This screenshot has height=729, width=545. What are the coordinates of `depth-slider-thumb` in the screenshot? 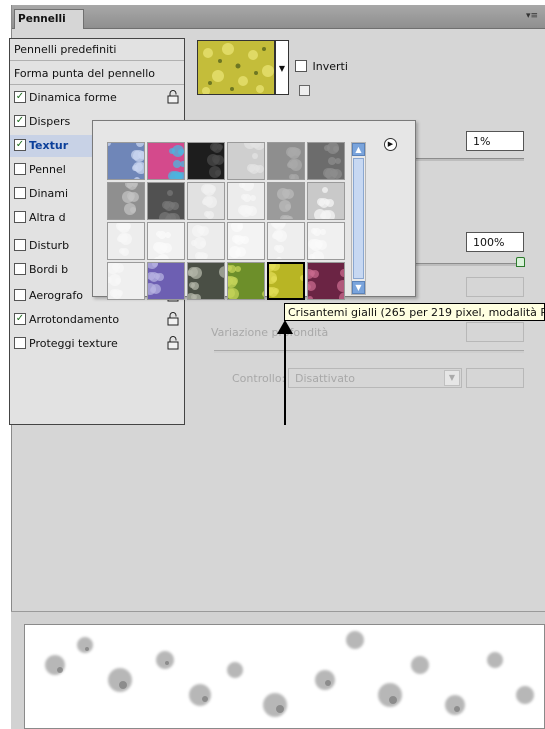 It's located at (520, 262).